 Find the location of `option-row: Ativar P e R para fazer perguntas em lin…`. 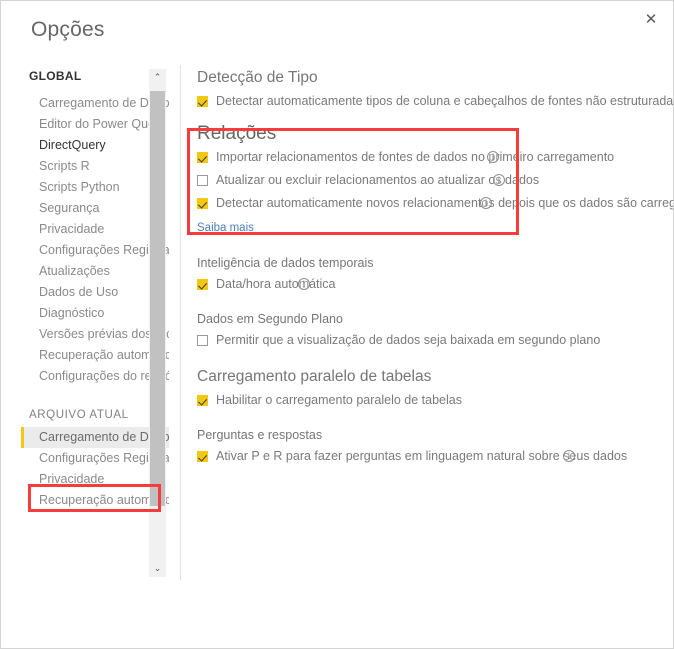

option-row: Ativar P e R para fazer perguntas em lin… is located at coordinates (435, 456).